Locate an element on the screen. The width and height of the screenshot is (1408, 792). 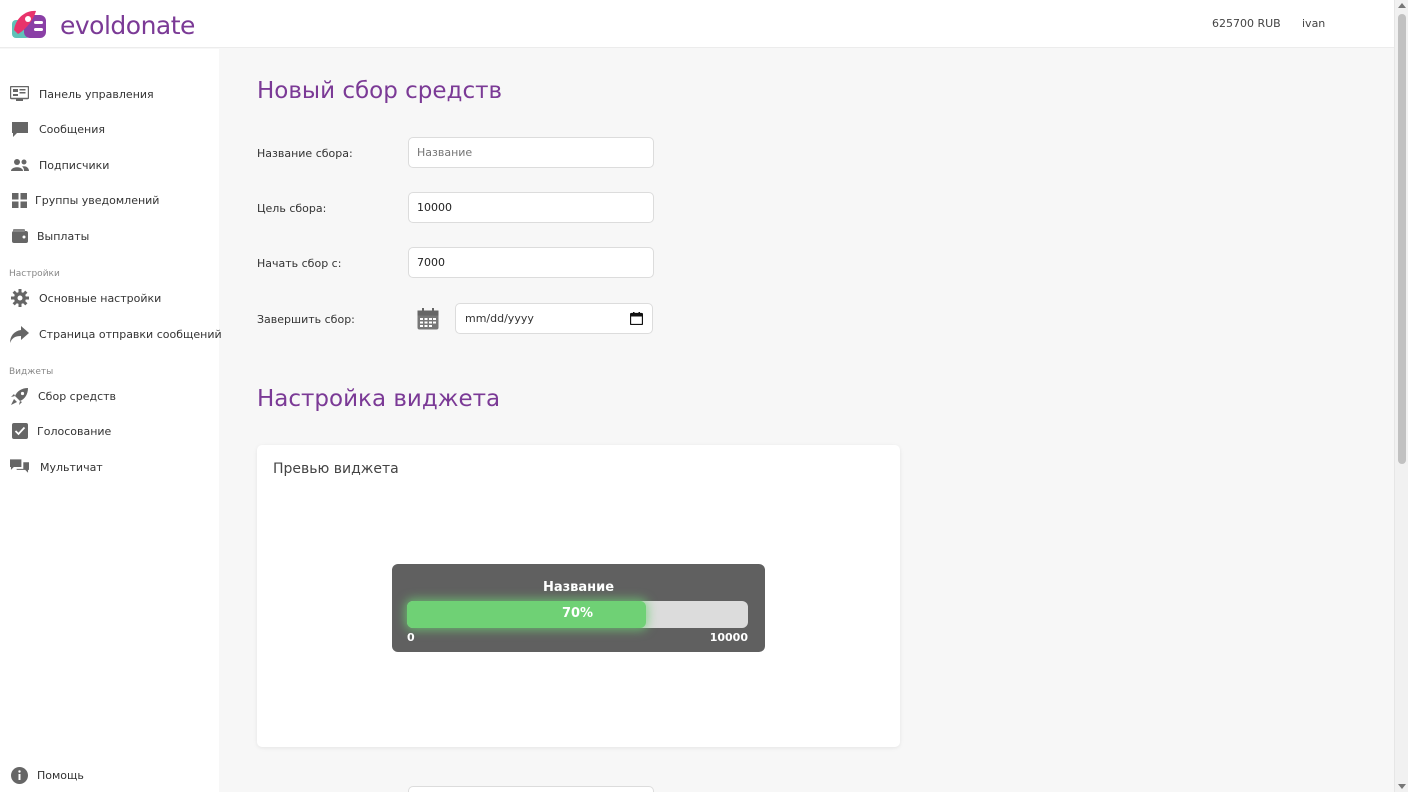
sidebar-item-label: Голосование is located at coordinates (74, 431).